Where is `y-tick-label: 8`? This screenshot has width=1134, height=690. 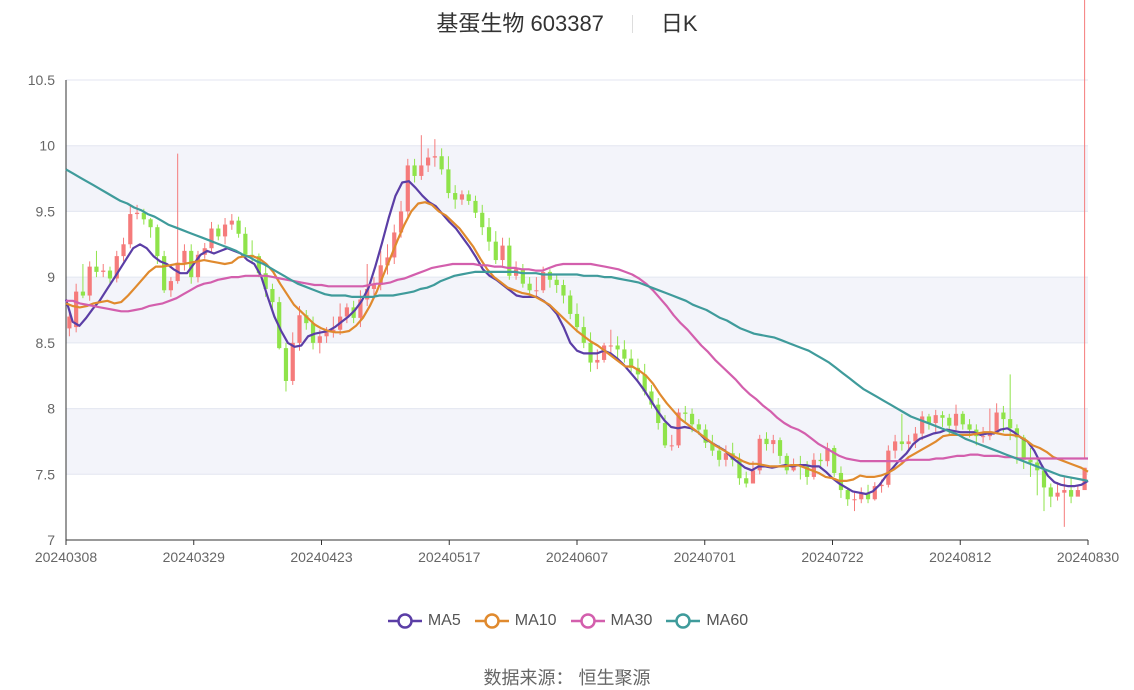
y-tick-label: 8 is located at coordinates (51, 409).